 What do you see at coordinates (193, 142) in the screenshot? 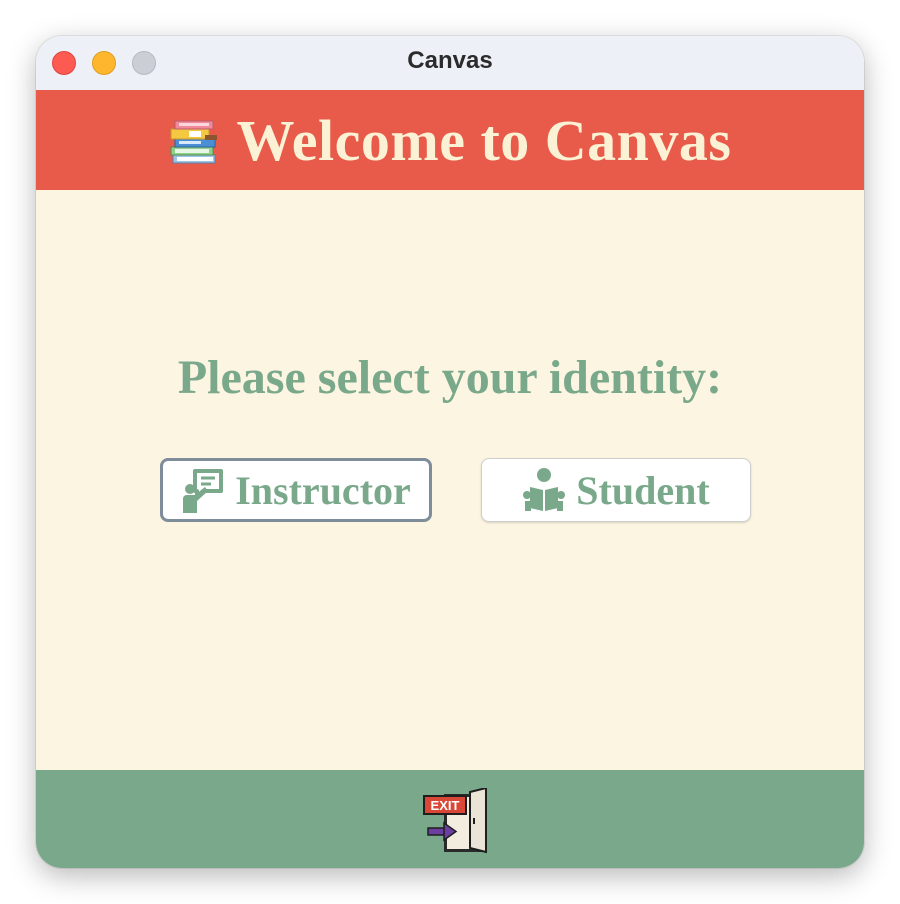
I see `books-icon` at bounding box center [193, 142].